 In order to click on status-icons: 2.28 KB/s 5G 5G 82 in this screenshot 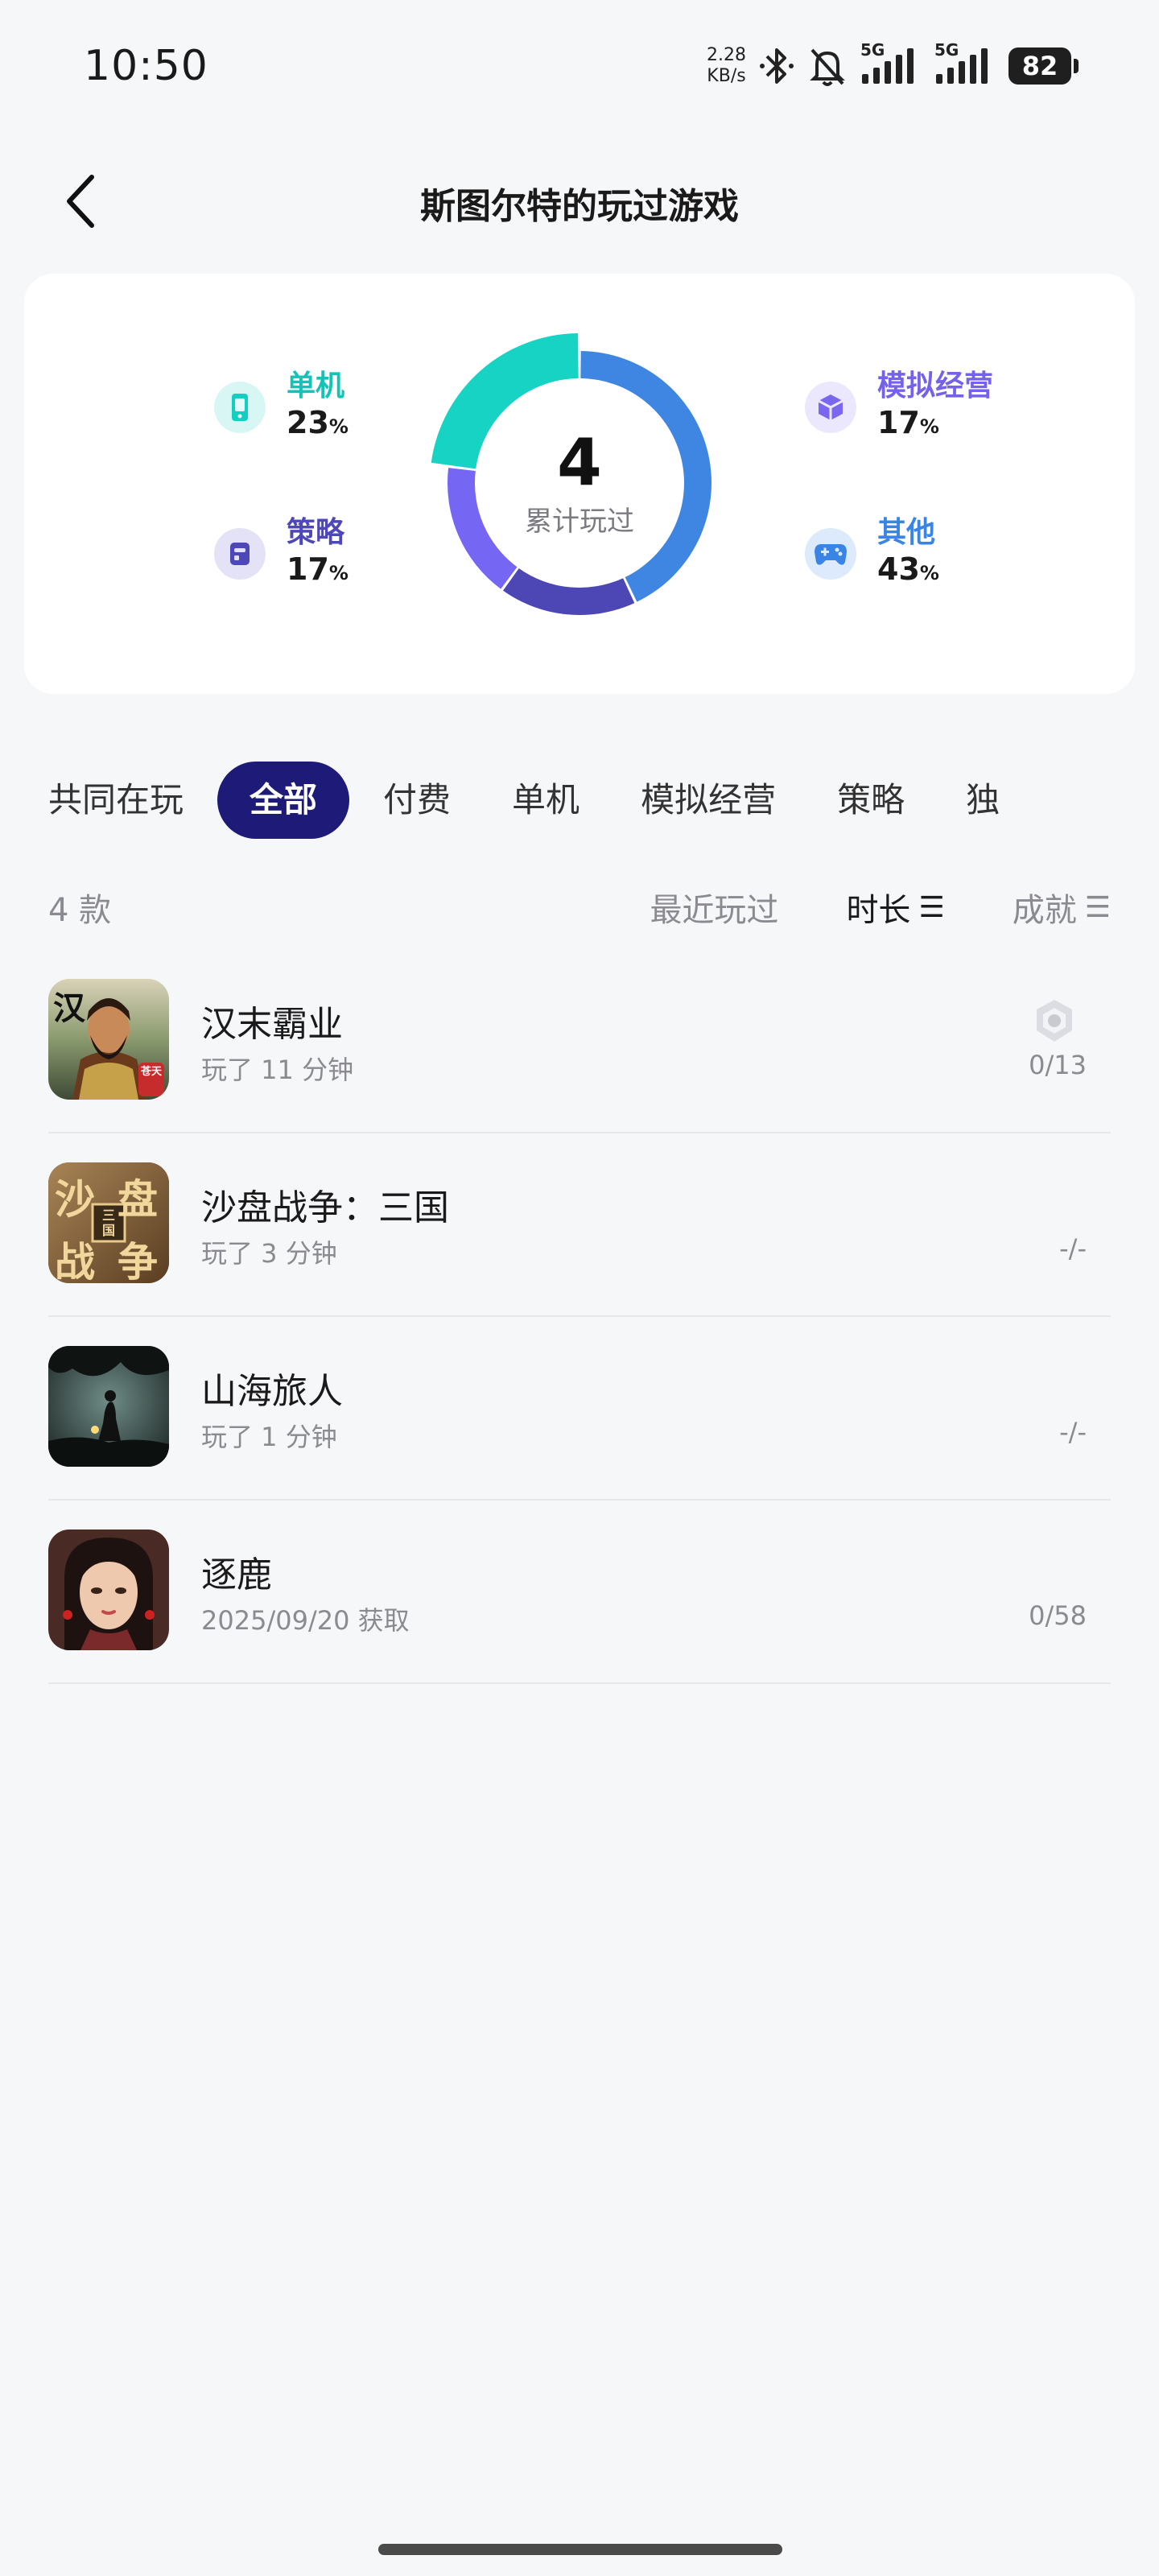, I will do `click(893, 66)`.